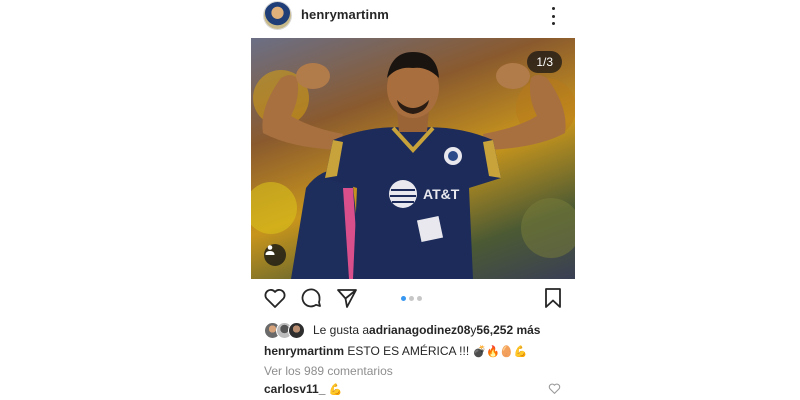 The height and width of the screenshot is (400, 800). I want to click on likes-summary: Le gusta a adrianagodinez08 y 56,252 más, so click(402, 330).